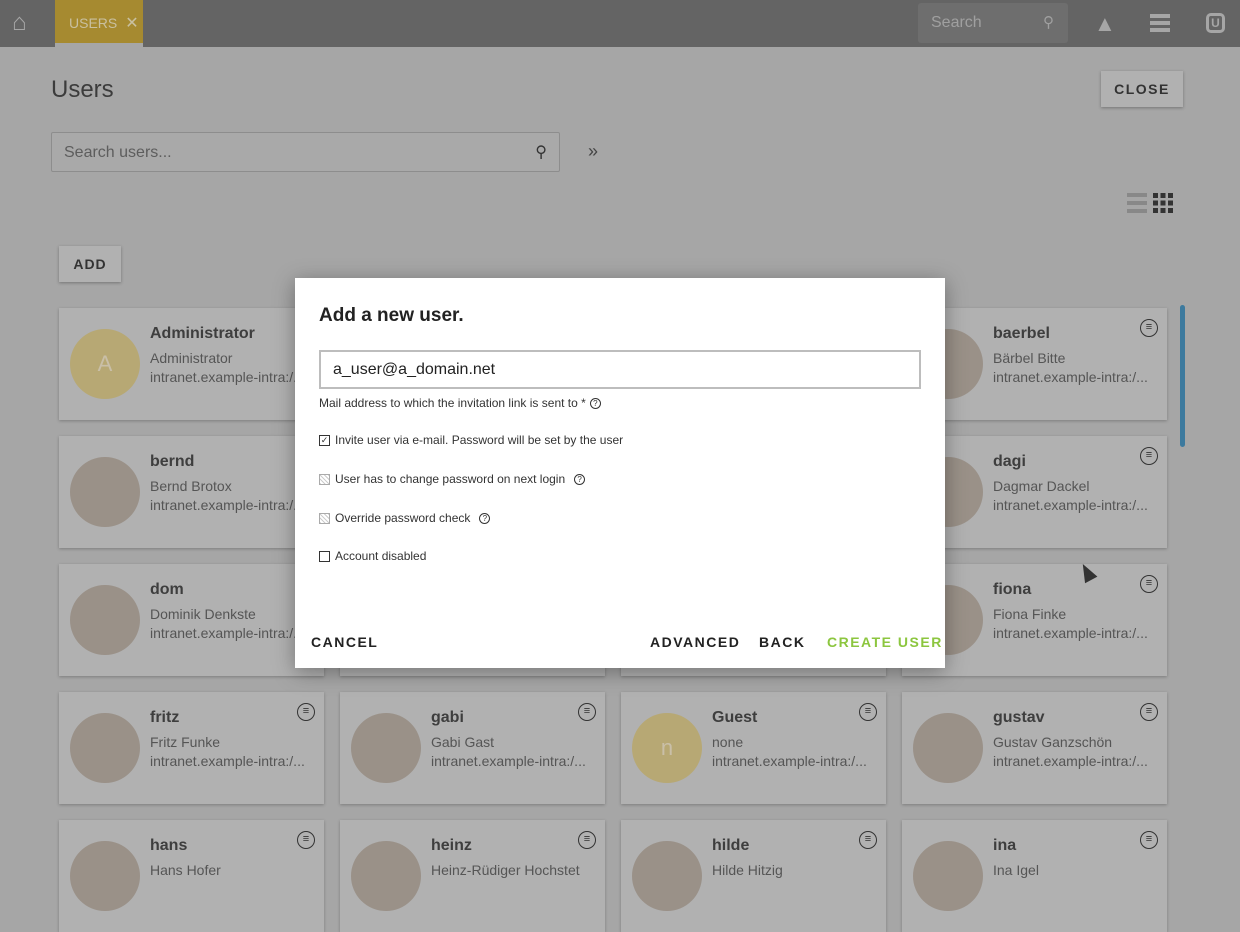  Describe the element at coordinates (1142, 89) in the screenshot. I see `close-button: CLOSE` at that location.